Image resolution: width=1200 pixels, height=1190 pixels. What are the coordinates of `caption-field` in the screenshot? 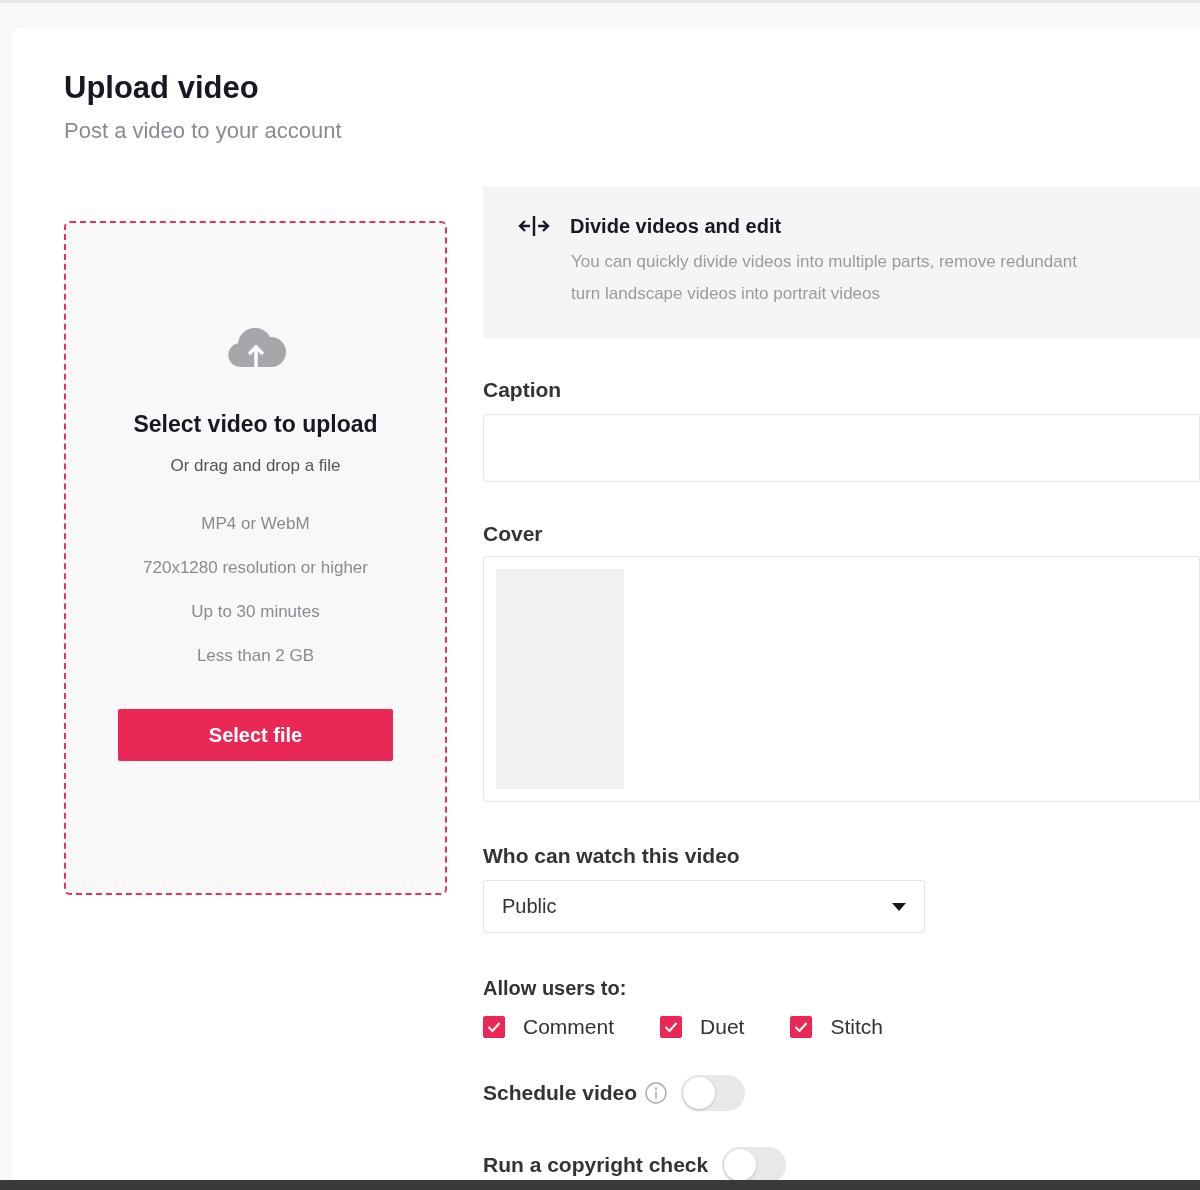 It's located at (841, 448).